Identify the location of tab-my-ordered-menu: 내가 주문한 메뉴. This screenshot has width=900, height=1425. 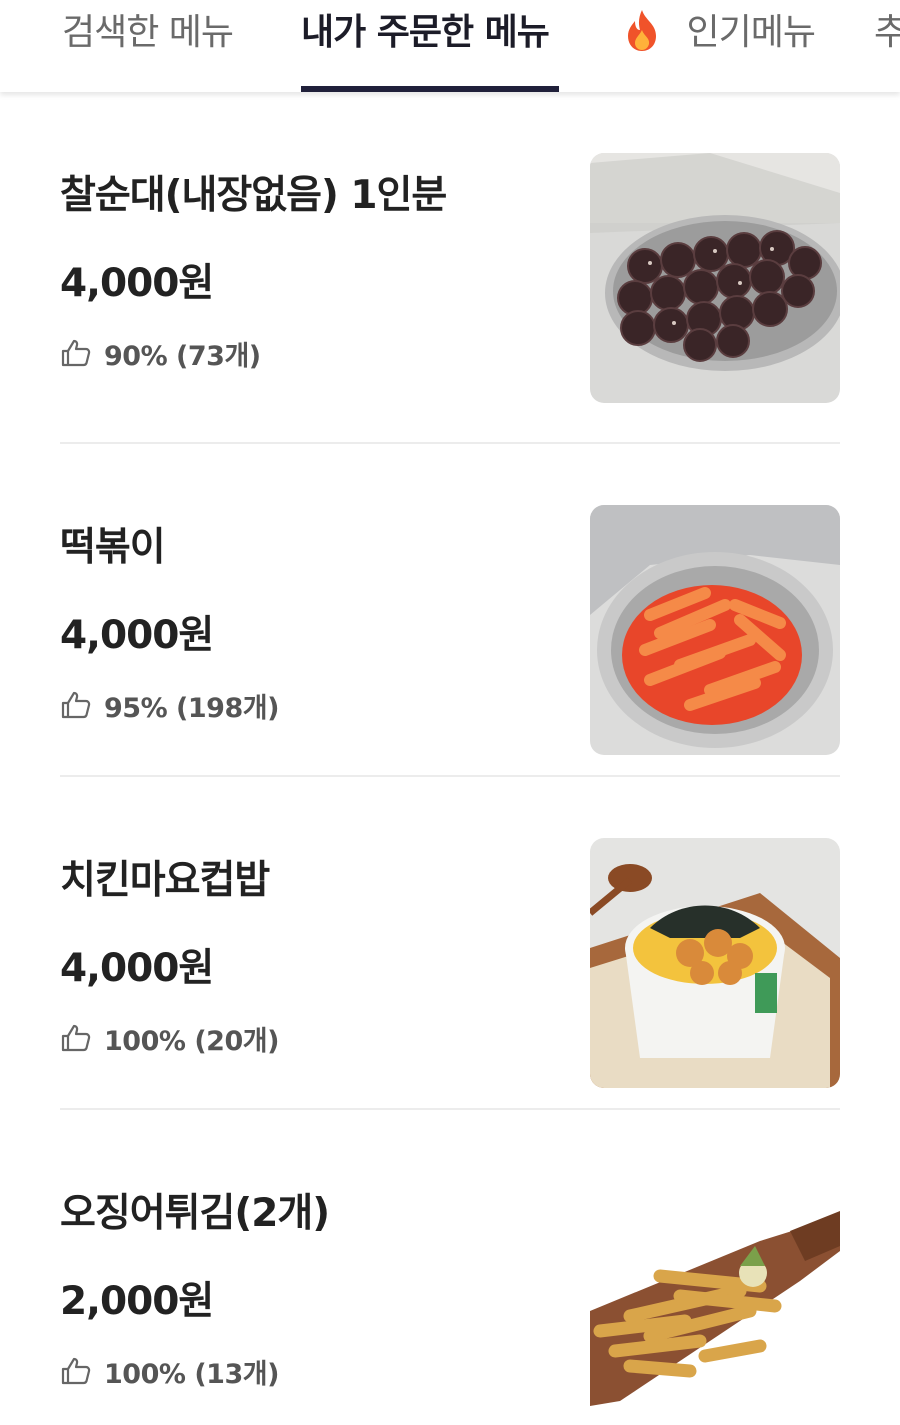
(430, 46).